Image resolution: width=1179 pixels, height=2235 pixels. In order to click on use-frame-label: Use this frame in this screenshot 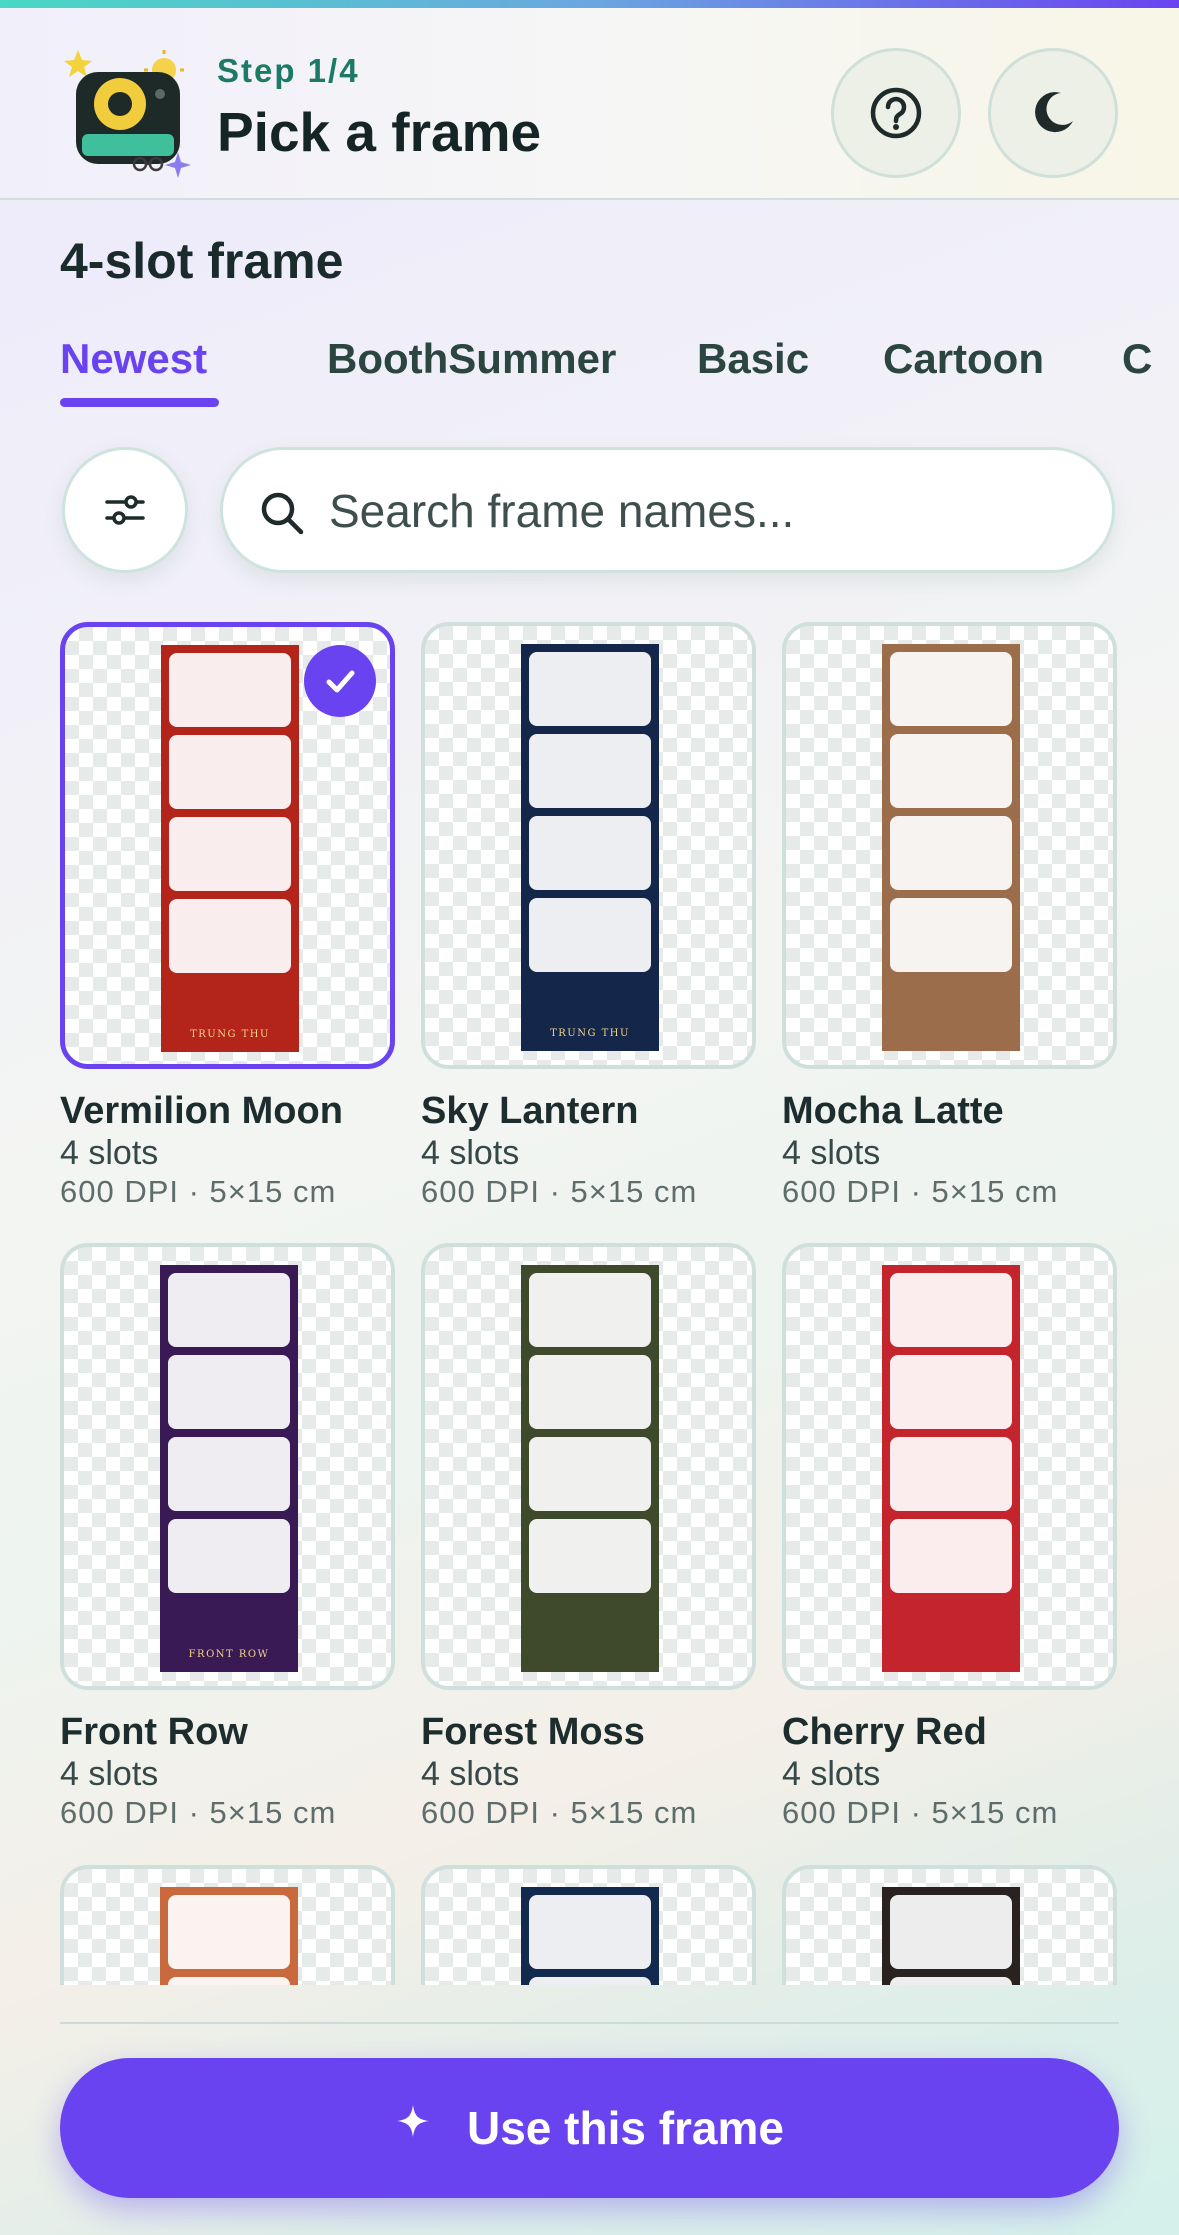, I will do `click(625, 2128)`.